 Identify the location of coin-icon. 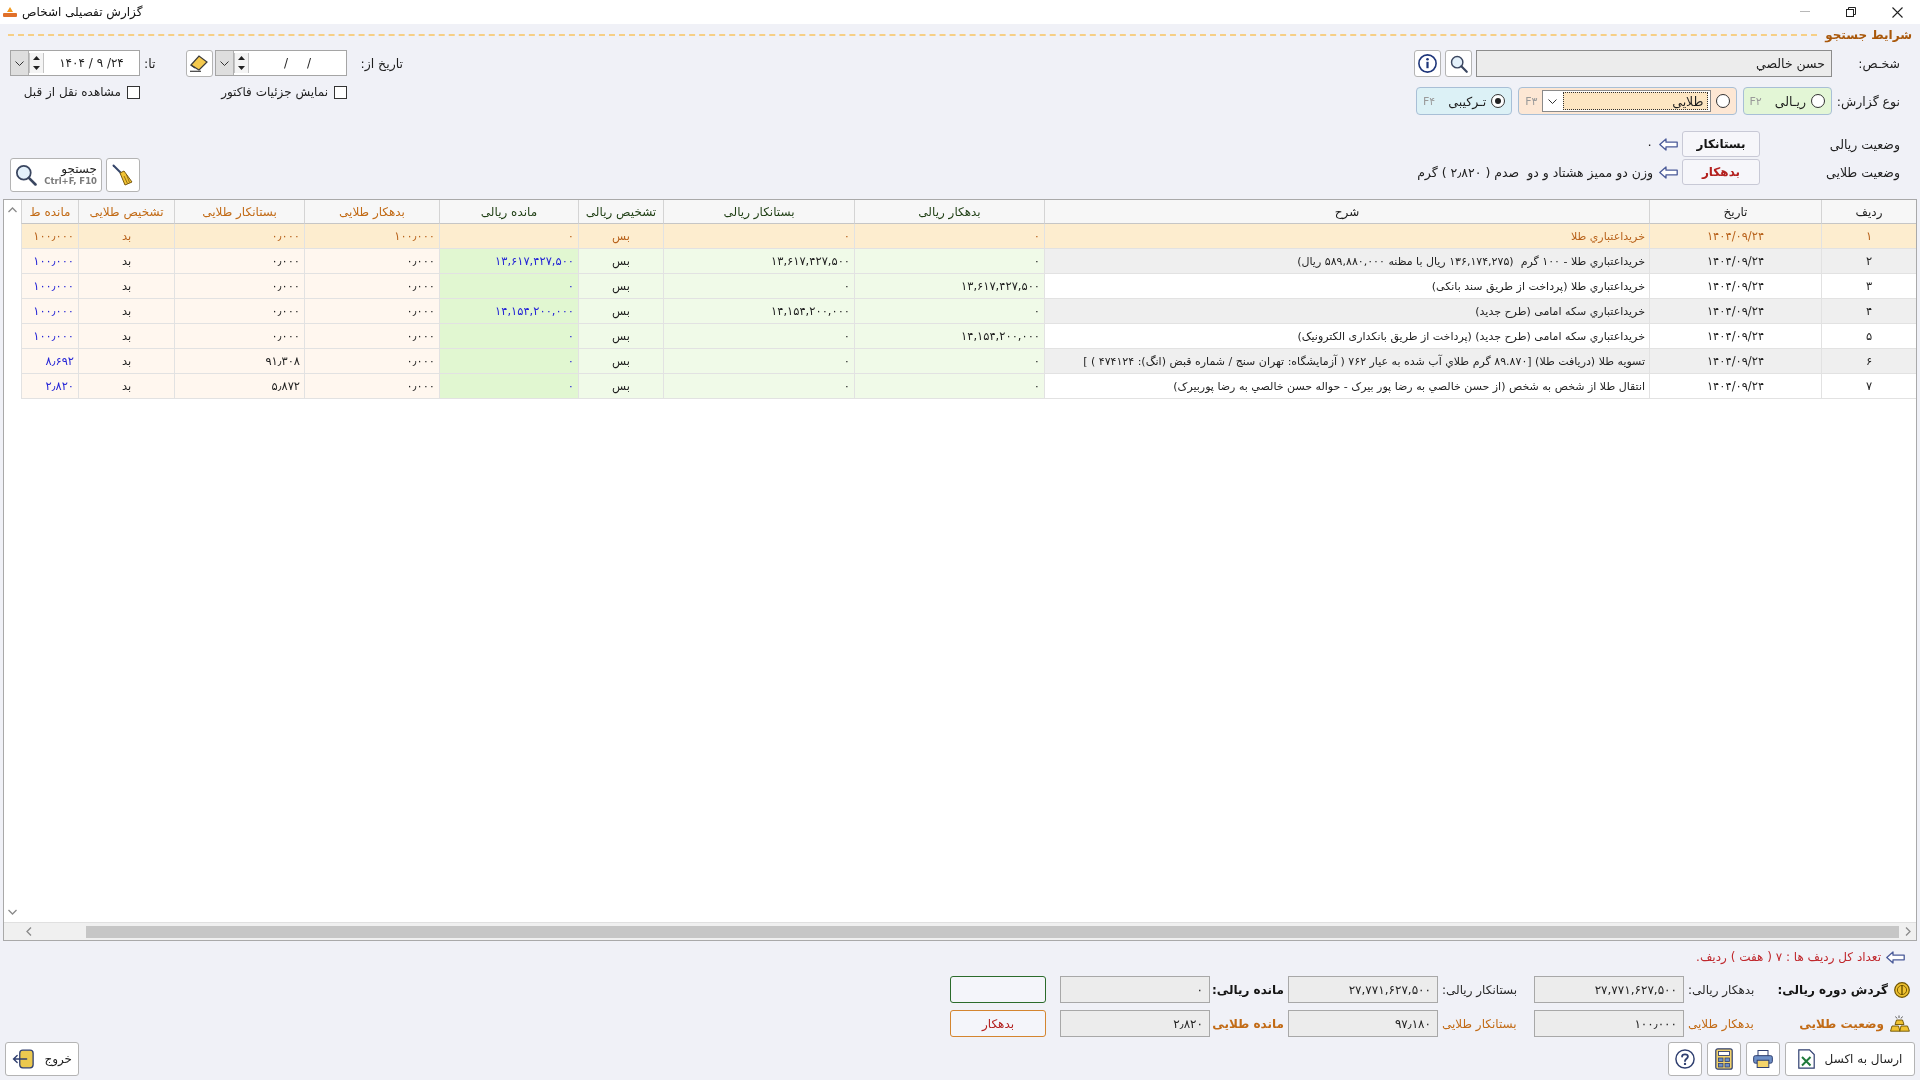
(1902, 989).